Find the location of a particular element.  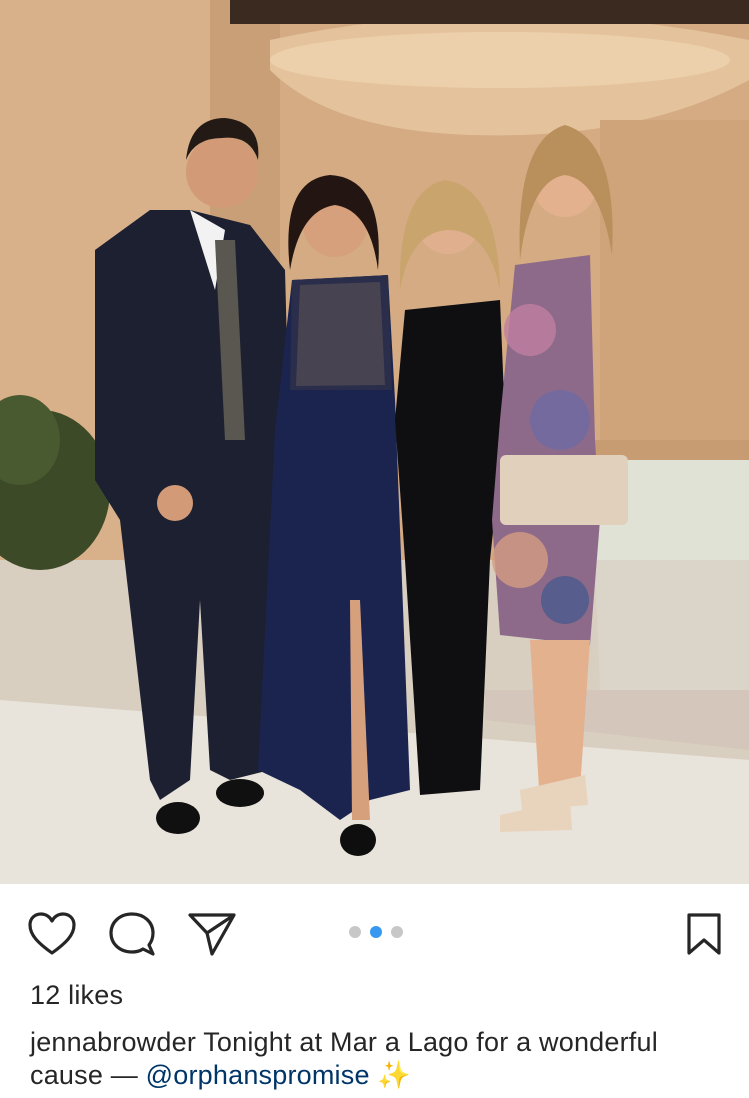

likes-count: 12 likes is located at coordinates (76, 995).